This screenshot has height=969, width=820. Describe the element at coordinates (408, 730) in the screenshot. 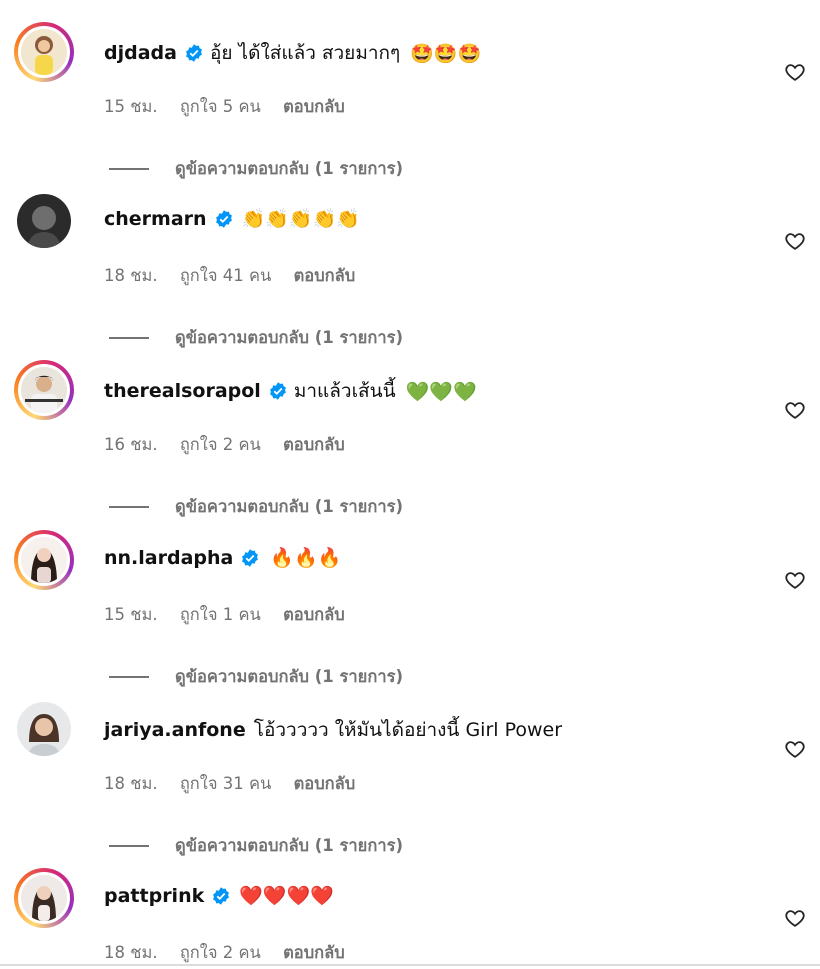

I see `comment-text: โอ้ววววว ให้มันได้อย่างนี้ Girl Power` at that location.